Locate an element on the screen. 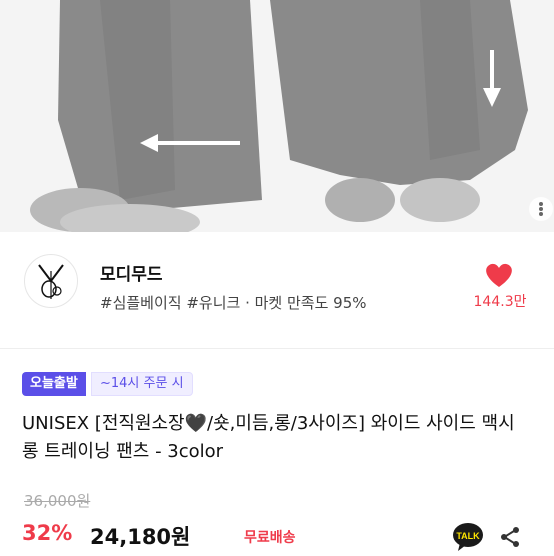 The width and height of the screenshot is (554, 556). original-price: 36,000원 is located at coordinates (57, 501).